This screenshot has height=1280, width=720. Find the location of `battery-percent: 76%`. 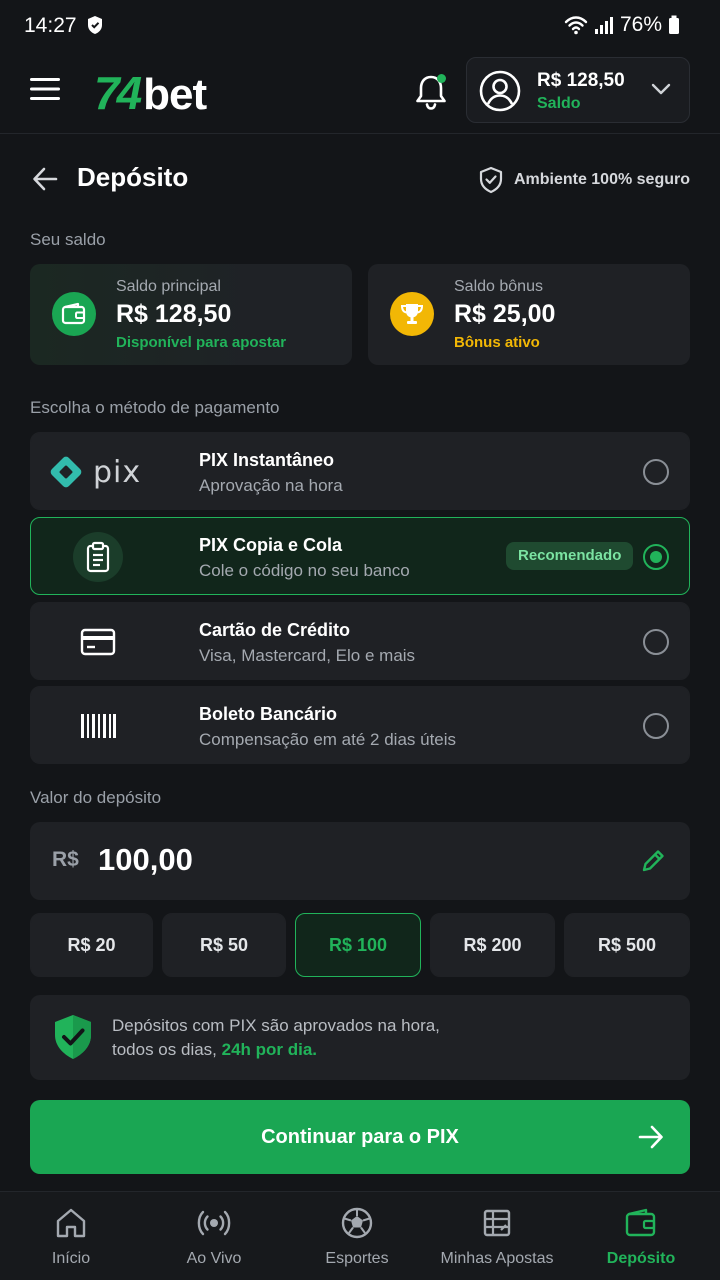

battery-percent: 76% is located at coordinates (640, 24).